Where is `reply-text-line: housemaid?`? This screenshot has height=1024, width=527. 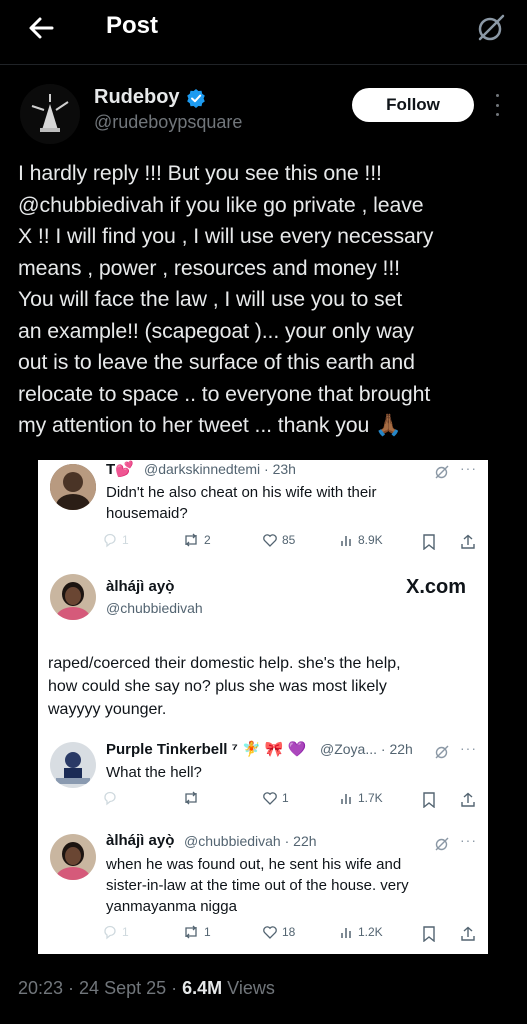 reply-text-line: housemaid? is located at coordinates (147, 513).